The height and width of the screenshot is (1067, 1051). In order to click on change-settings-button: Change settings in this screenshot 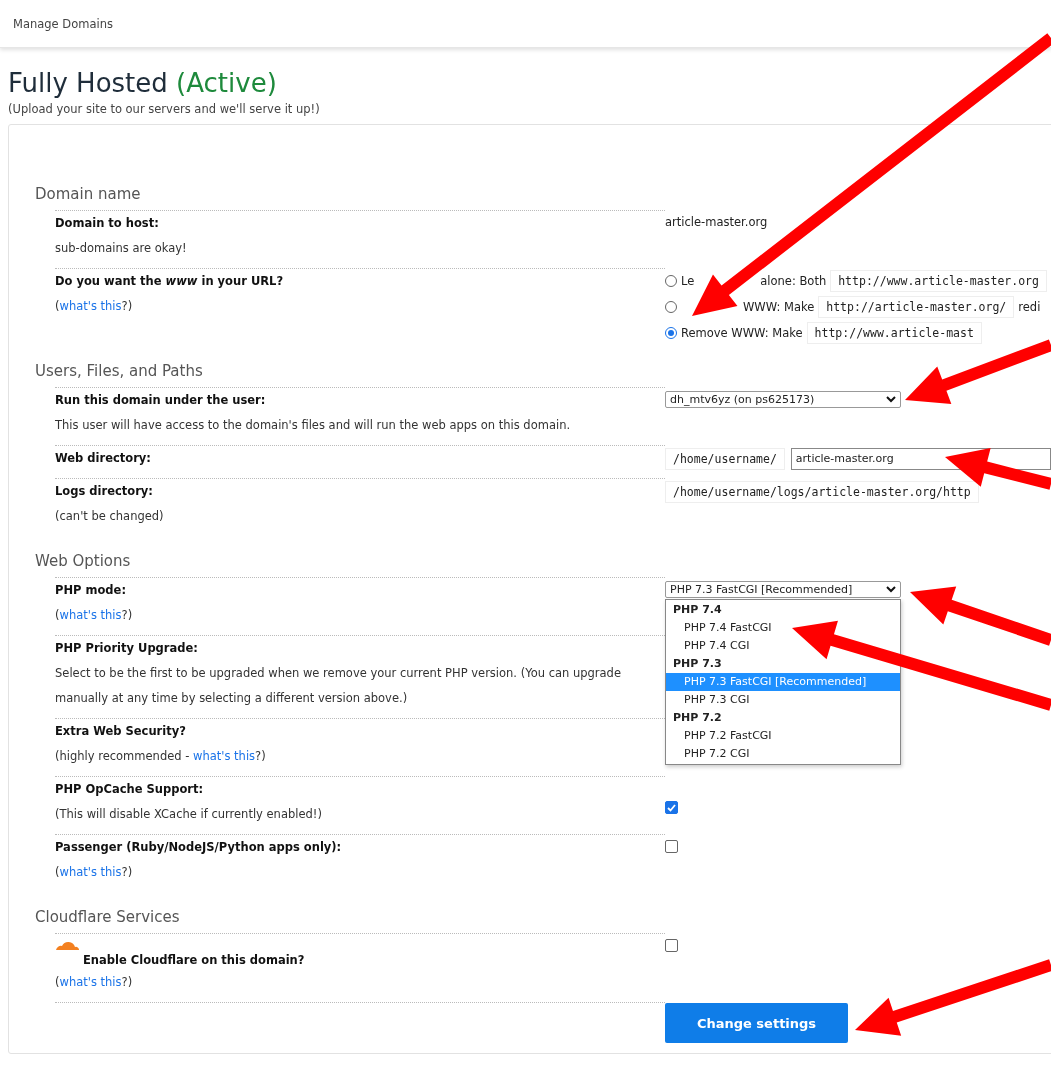, I will do `click(756, 1023)`.